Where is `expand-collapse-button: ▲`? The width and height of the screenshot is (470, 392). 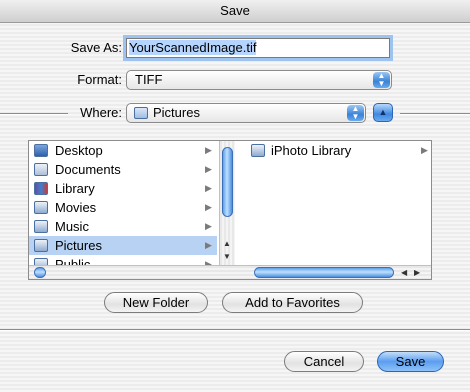 expand-collapse-button: ▲ is located at coordinates (383, 112).